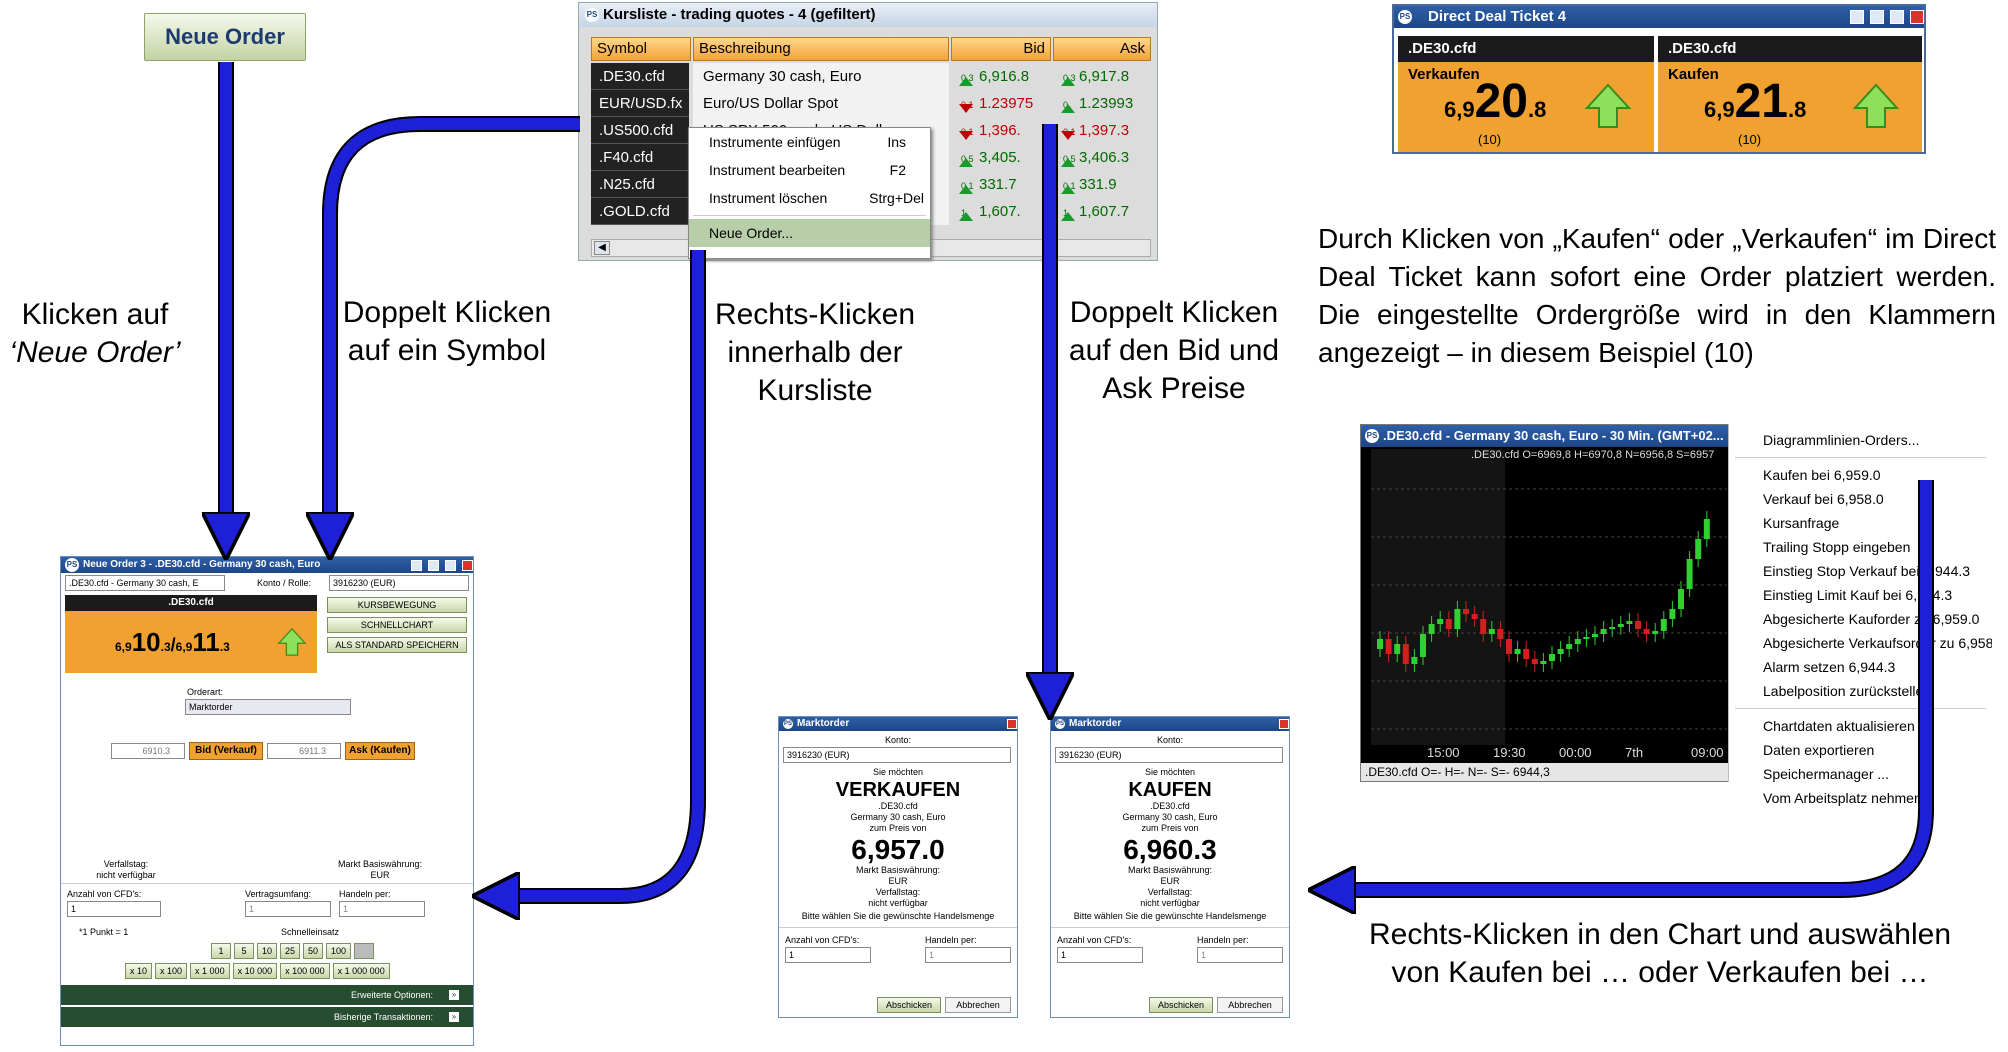 Image resolution: width=2008 pixels, height=1052 pixels. I want to click on symbol-cell: .GOLD.cfd, so click(640, 211).